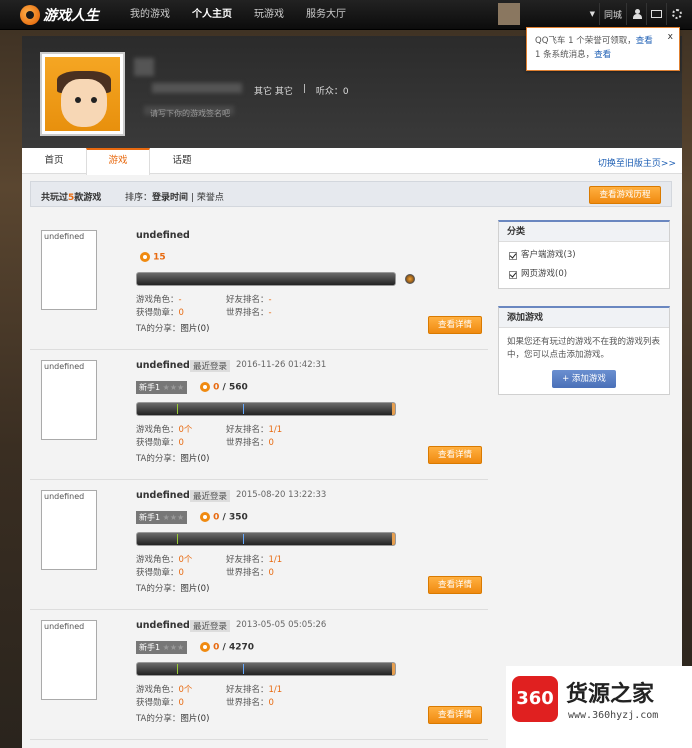 The image size is (692, 748). I want to click on avatar, so click(82, 94).